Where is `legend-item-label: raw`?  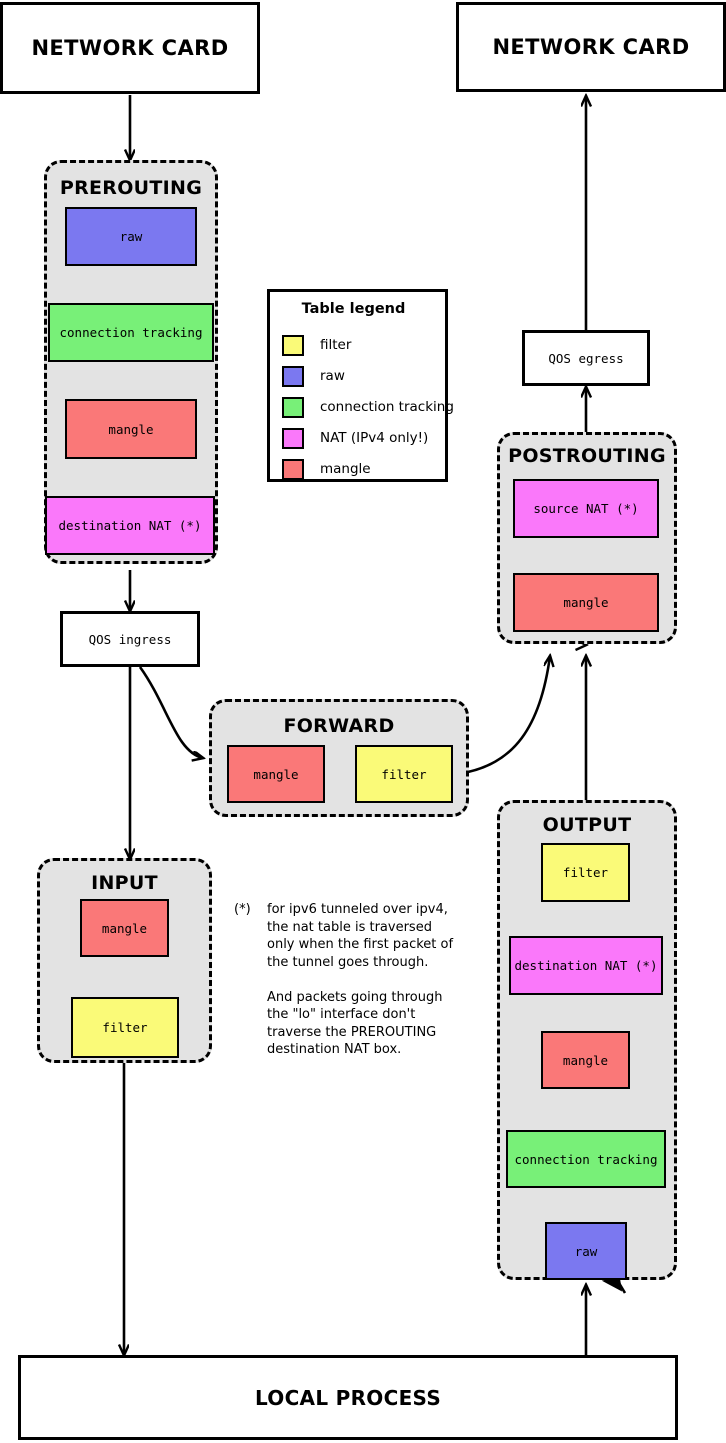 legend-item-label: raw is located at coordinates (332, 376).